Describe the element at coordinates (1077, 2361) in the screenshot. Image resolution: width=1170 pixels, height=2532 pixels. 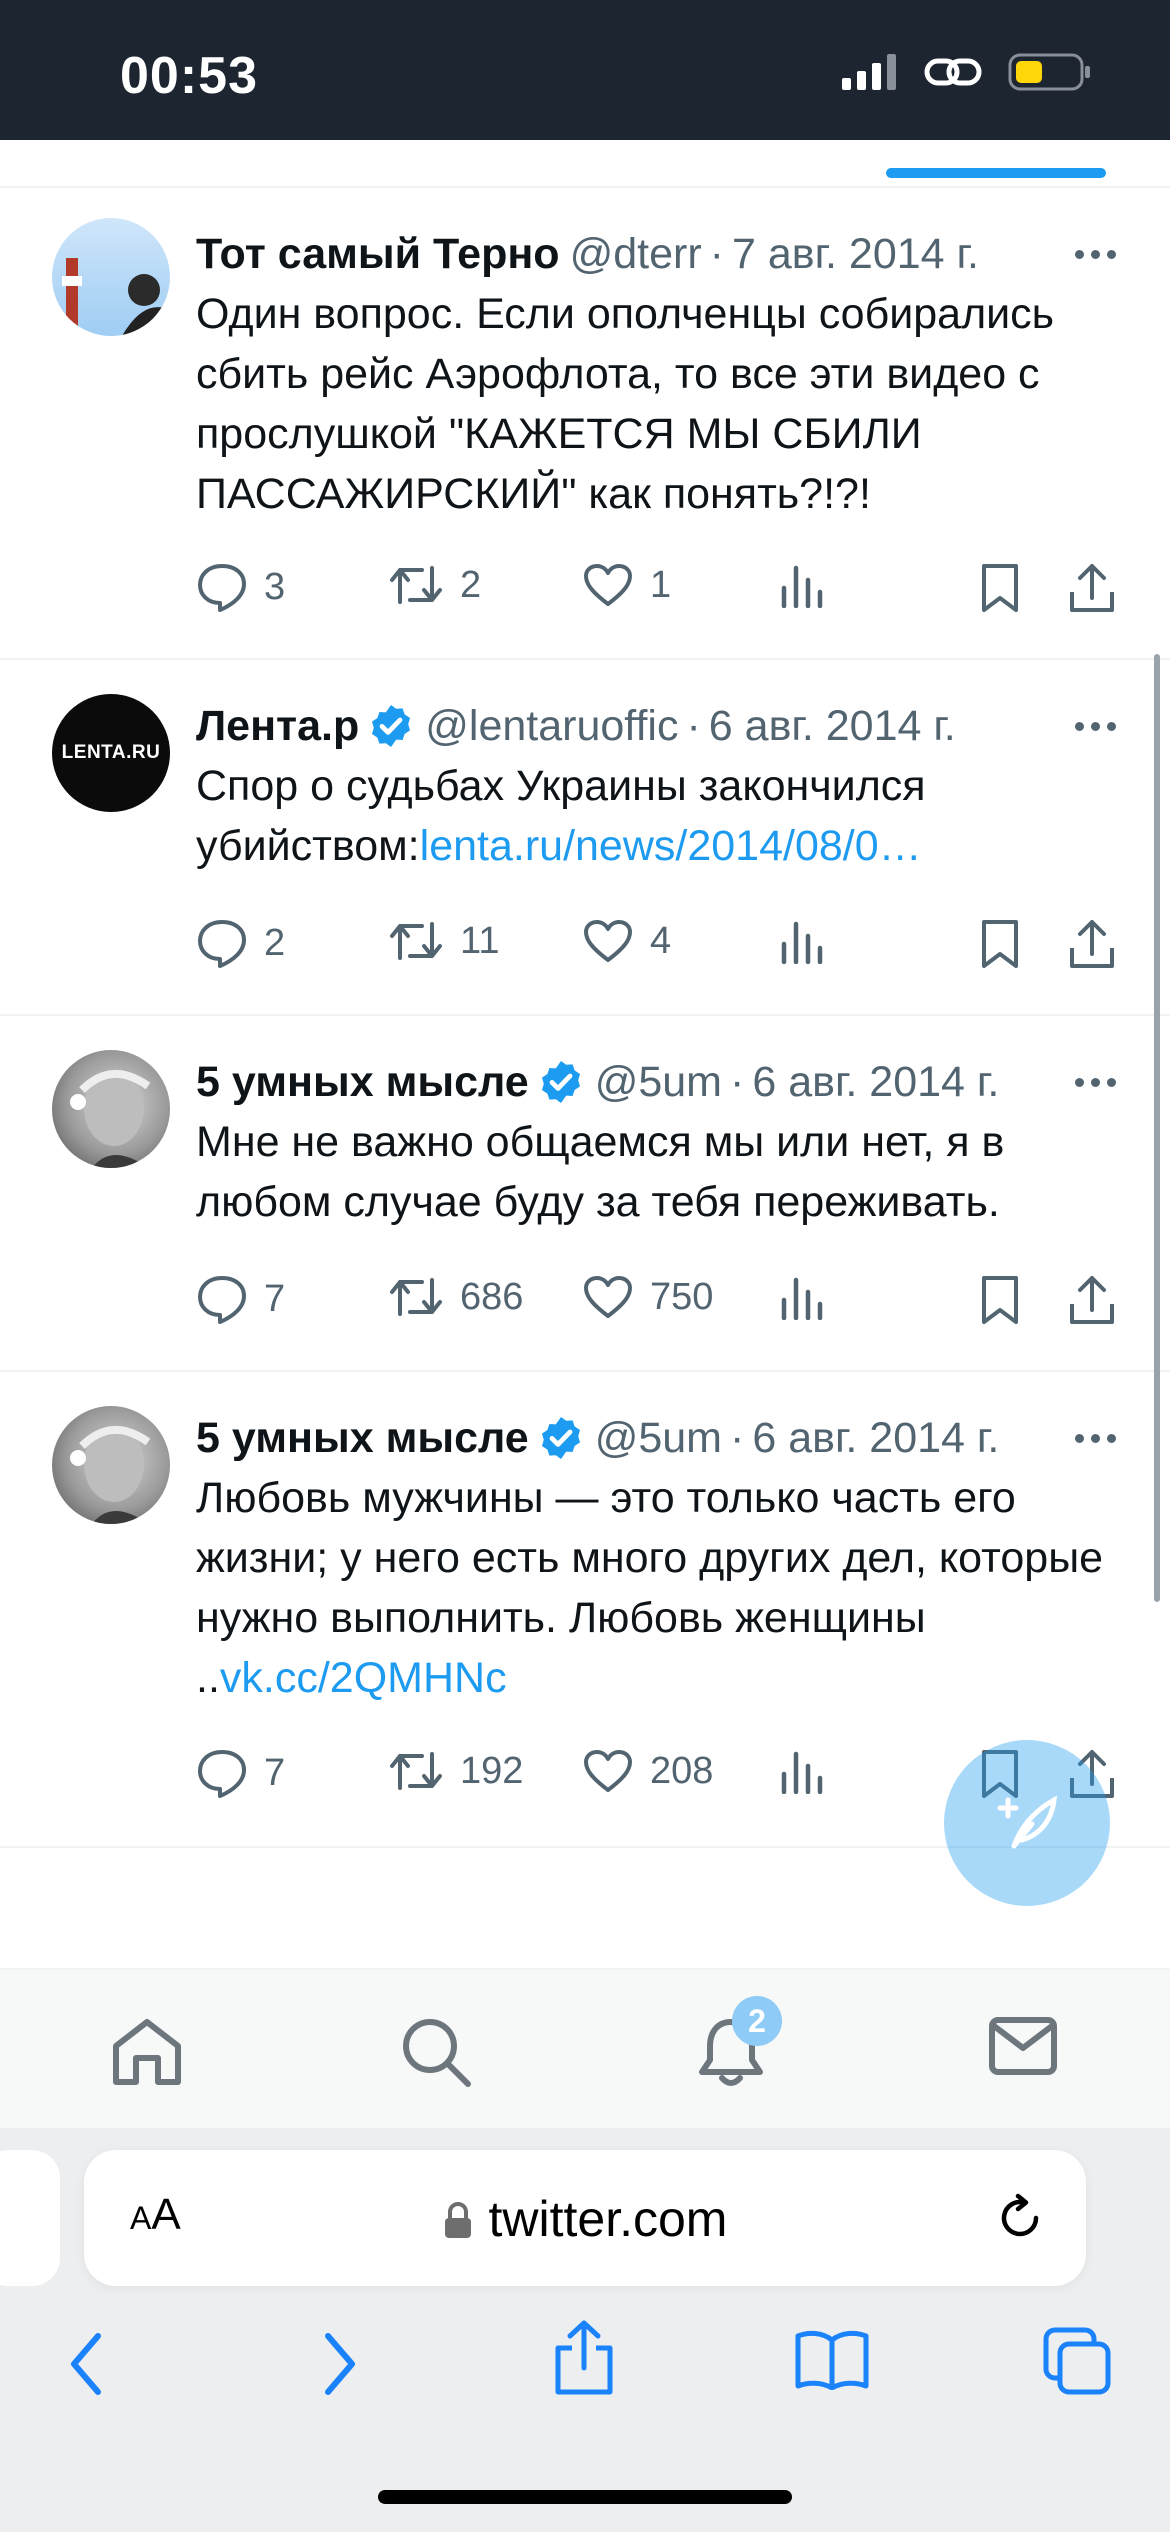
I see `tabs-icon` at that location.